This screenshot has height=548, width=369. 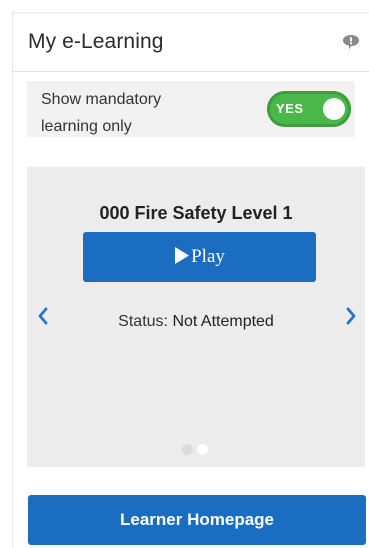 What do you see at coordinates (196, 213) in the screenshot?
I see `course-title: 000 Fire Safety Level 1` at bounding box center [196, 213].